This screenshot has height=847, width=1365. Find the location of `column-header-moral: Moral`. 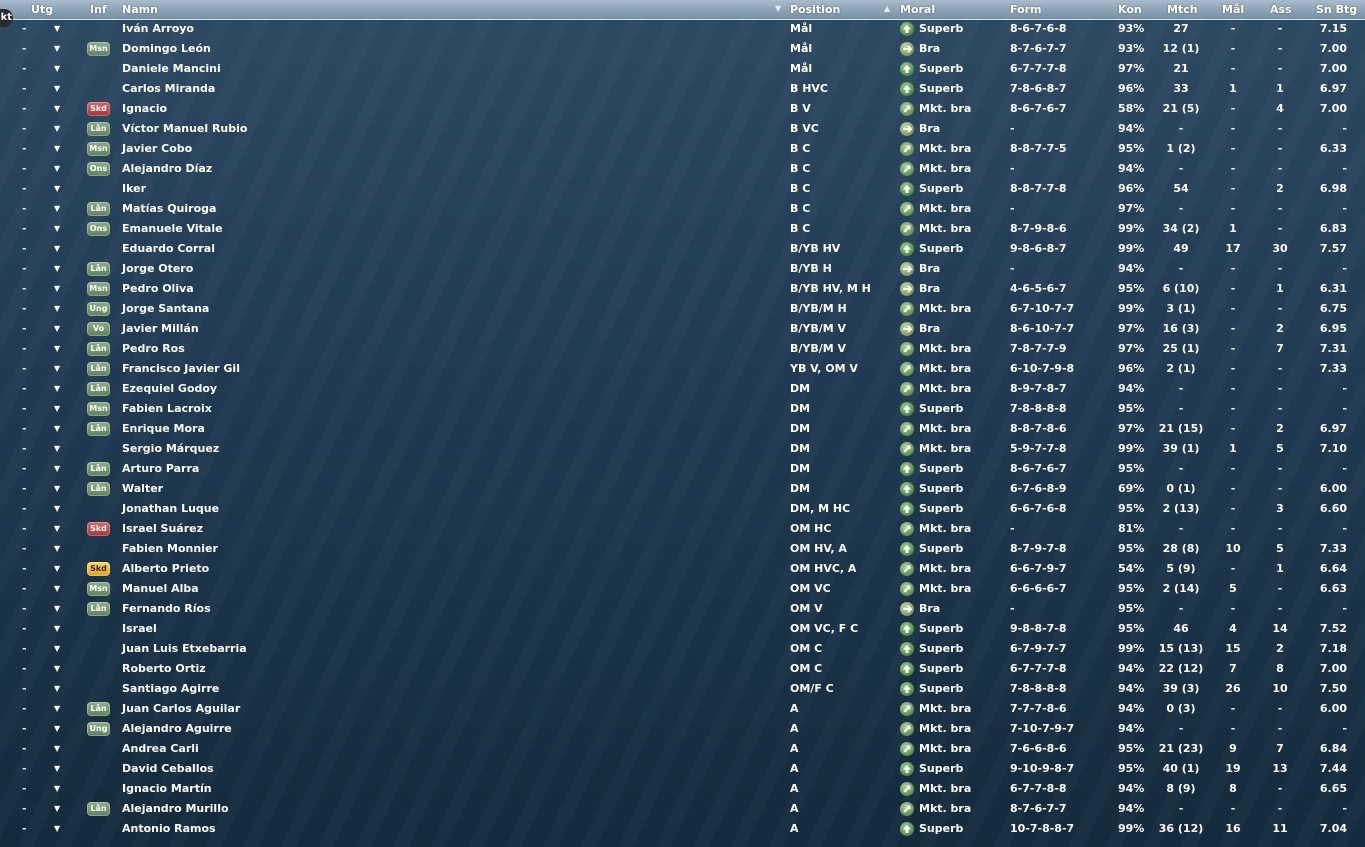

column-header-moral: Moral is located at coordinates (917, 9).